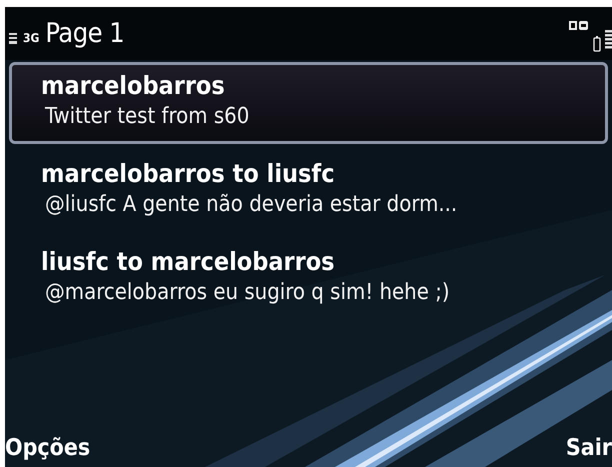  Describe the element at coordinates (84, 33) in the screenshot. I see `page-title: Page 1` at that location.